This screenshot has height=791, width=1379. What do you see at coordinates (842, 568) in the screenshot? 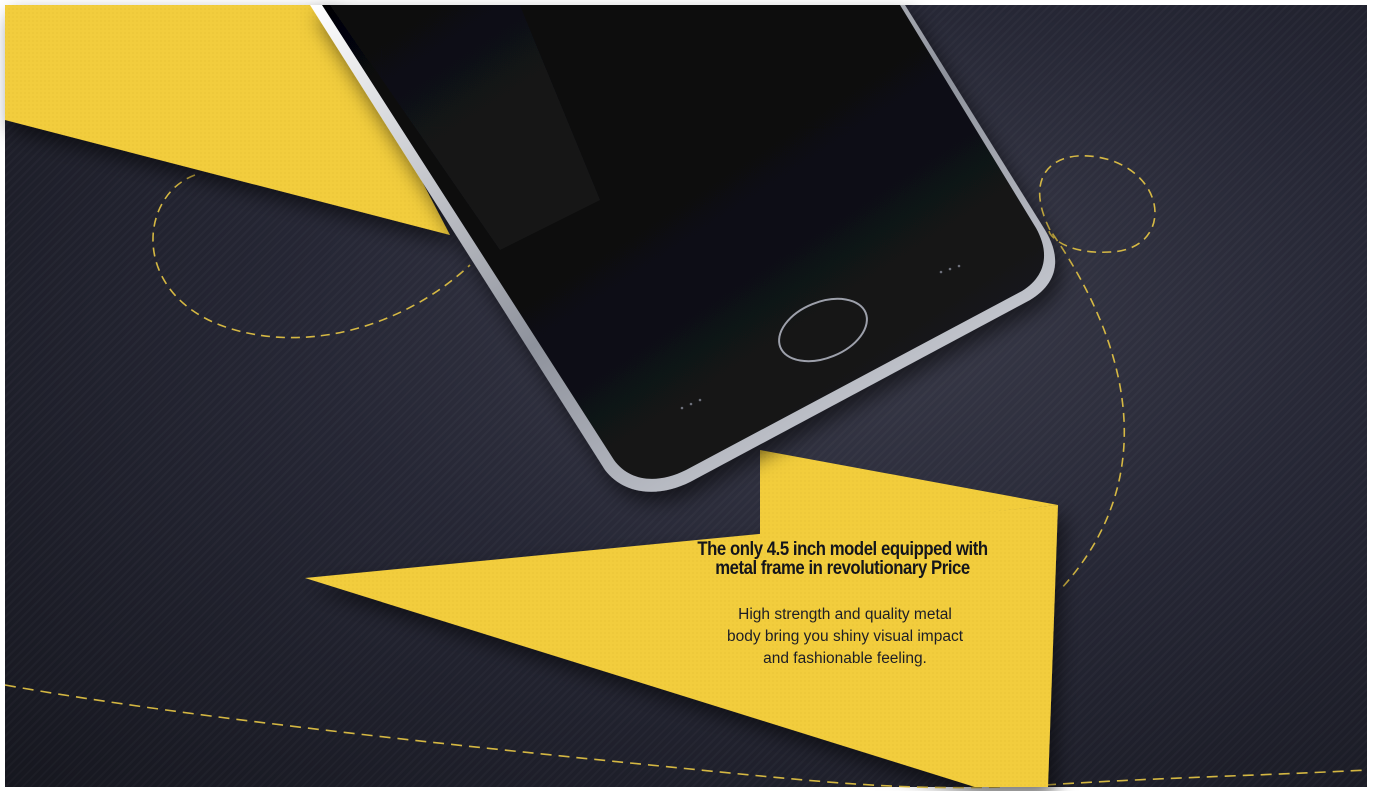
I see `headline-line-2: metal frame in revolutionary Price` at bounding box center [842, 568].